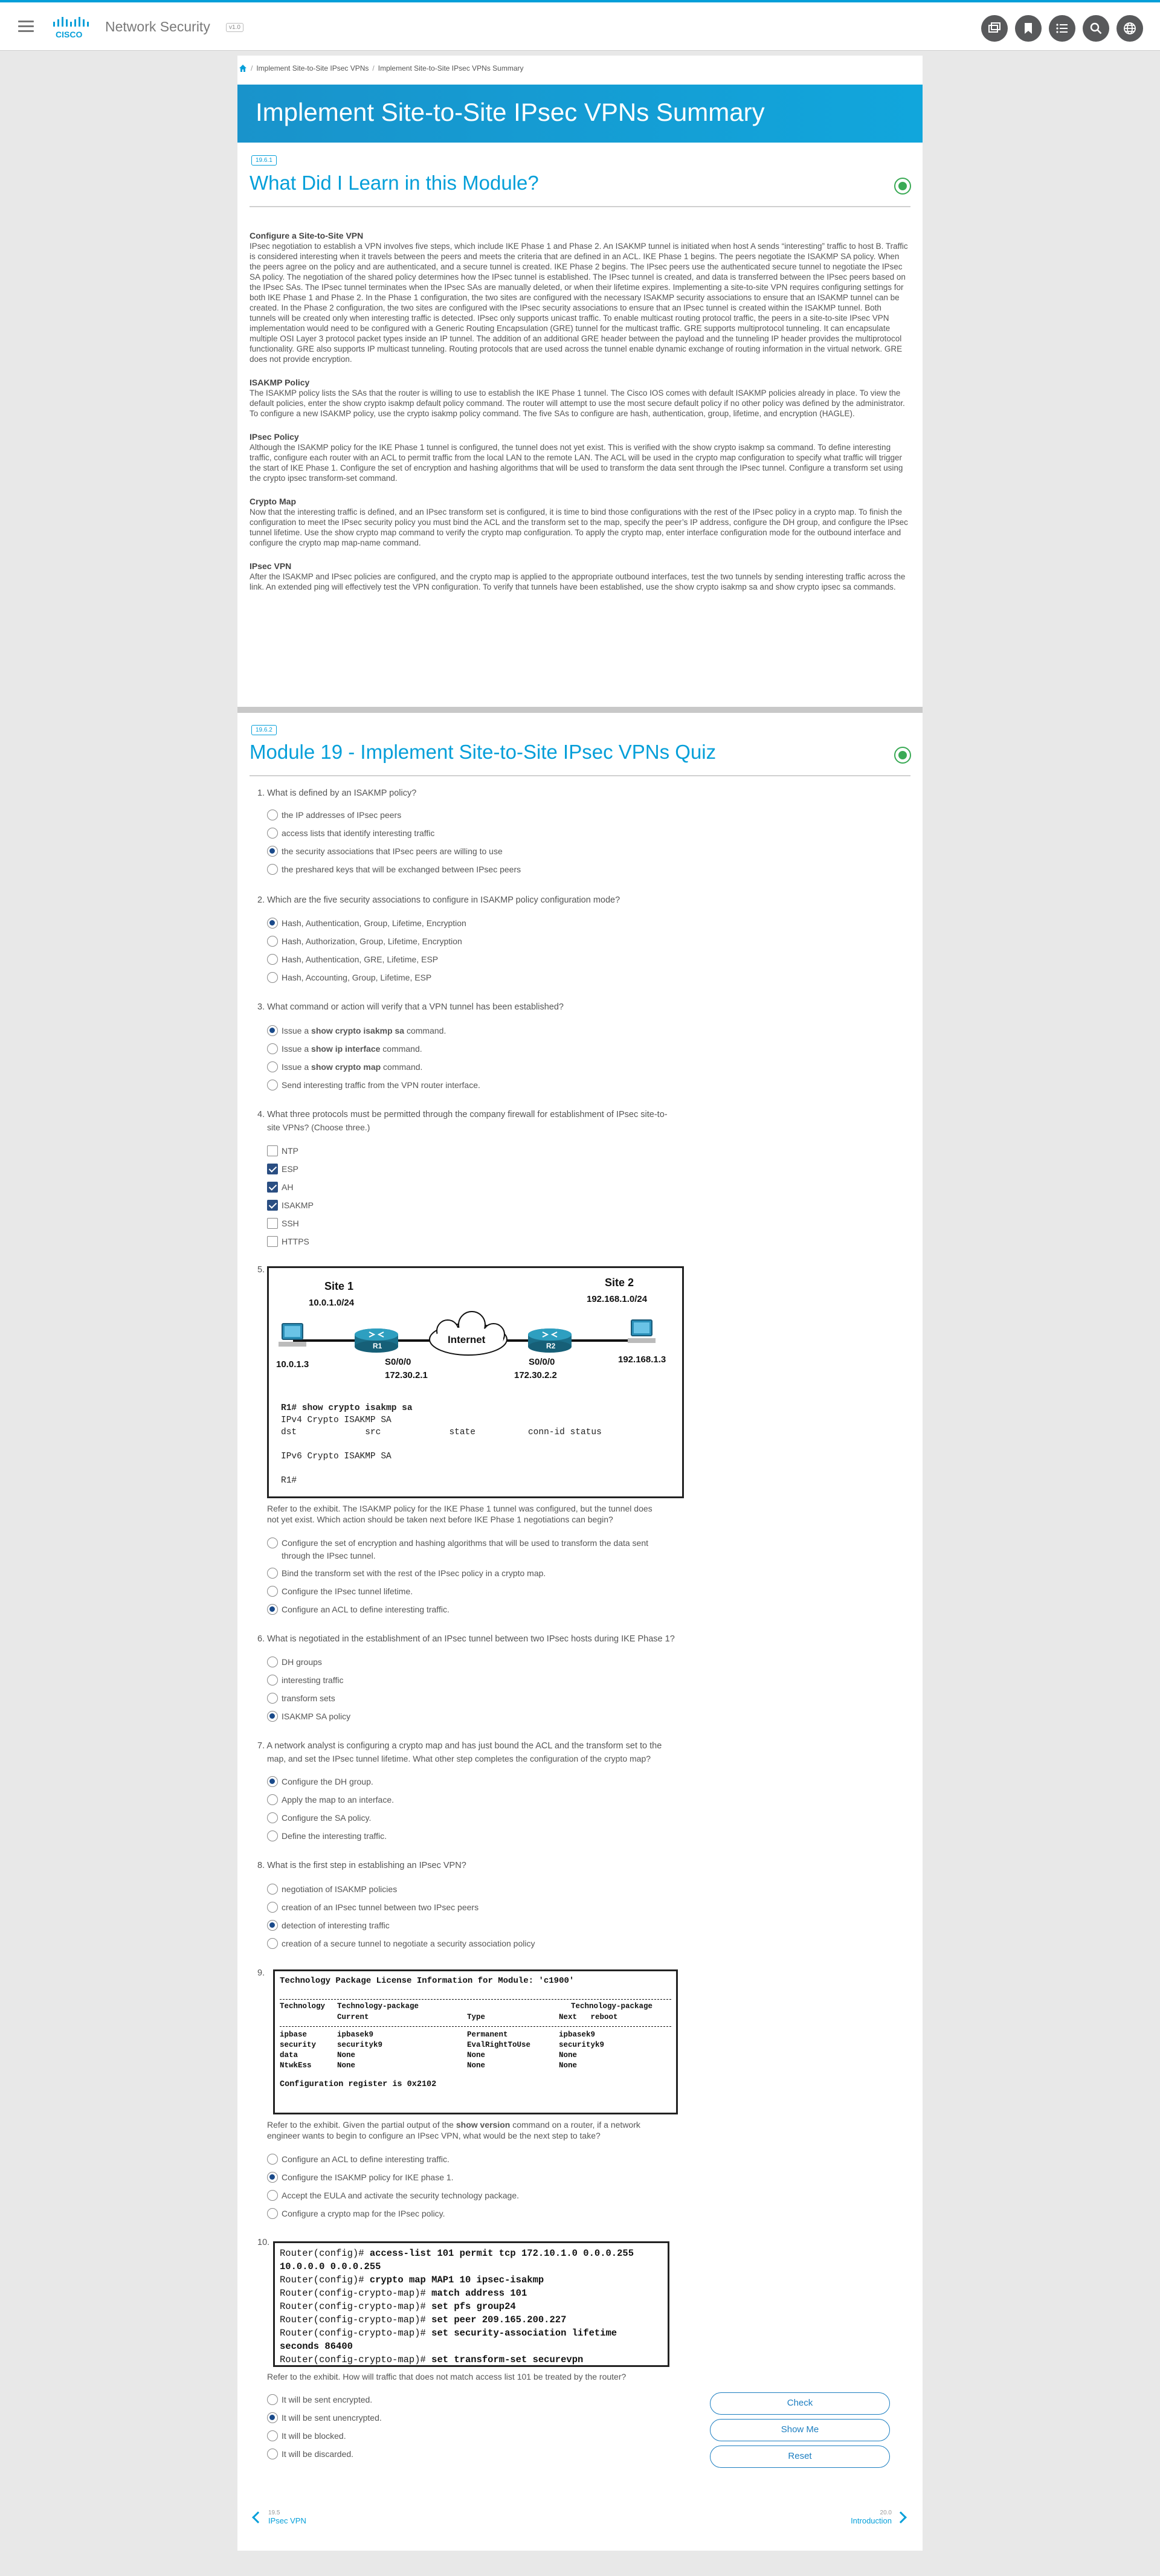  Describe the element at coordinates (1062, 29) in the screenshot. I see `menu-list-icon` at that location.